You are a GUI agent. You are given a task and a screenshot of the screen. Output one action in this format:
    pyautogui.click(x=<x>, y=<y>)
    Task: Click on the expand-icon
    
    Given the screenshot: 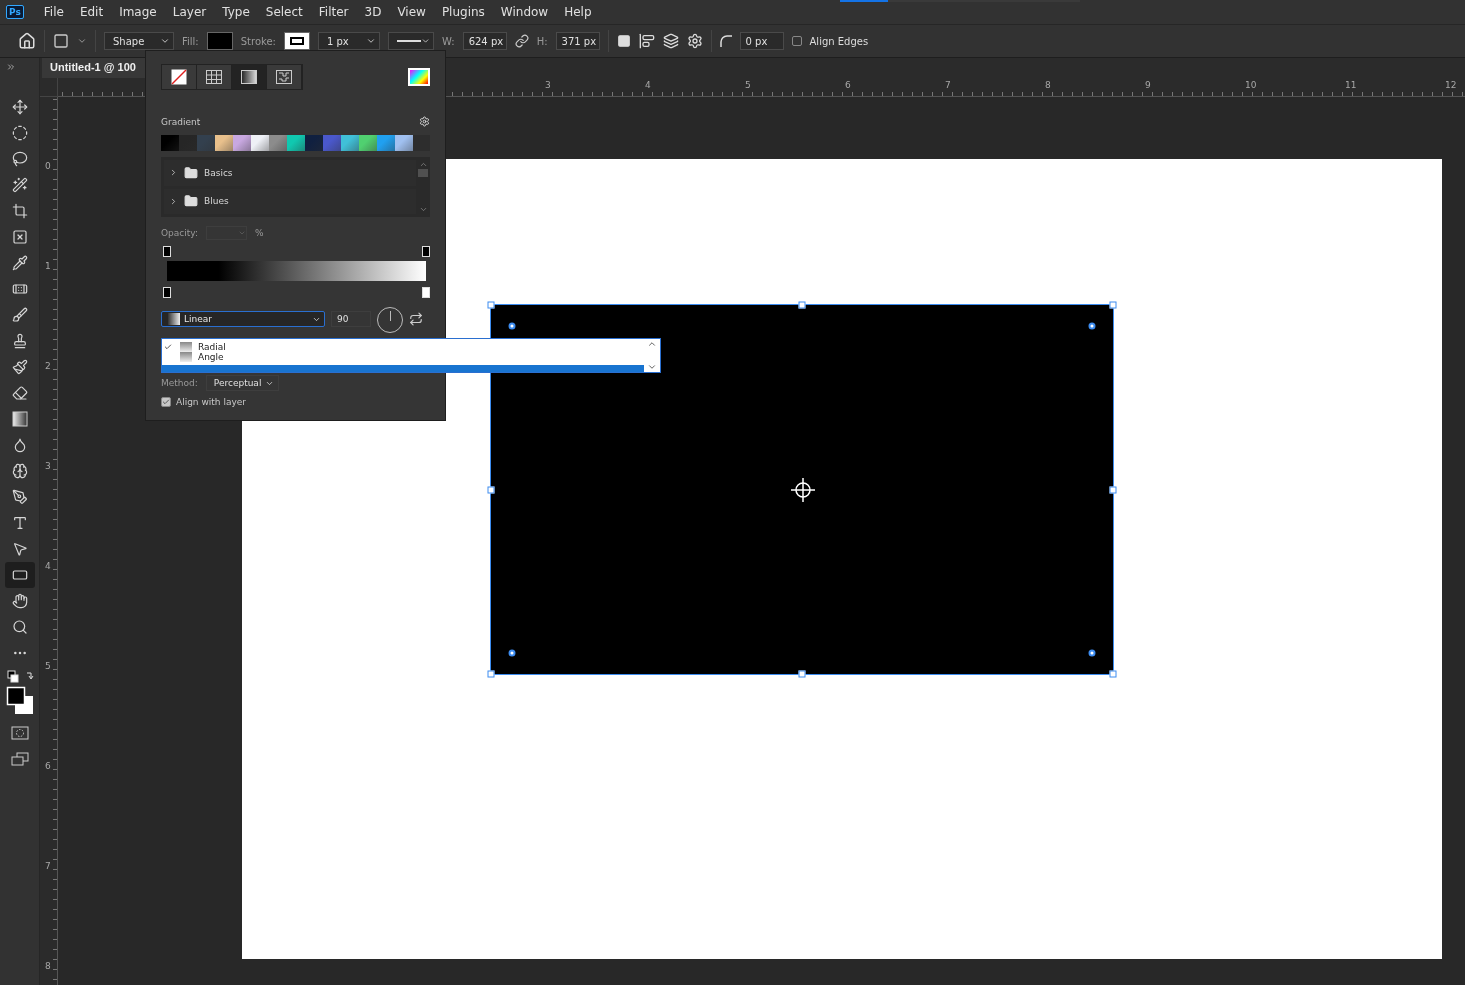 What is the action you would take?
    pyautogui.click(x=11, y=67)
    